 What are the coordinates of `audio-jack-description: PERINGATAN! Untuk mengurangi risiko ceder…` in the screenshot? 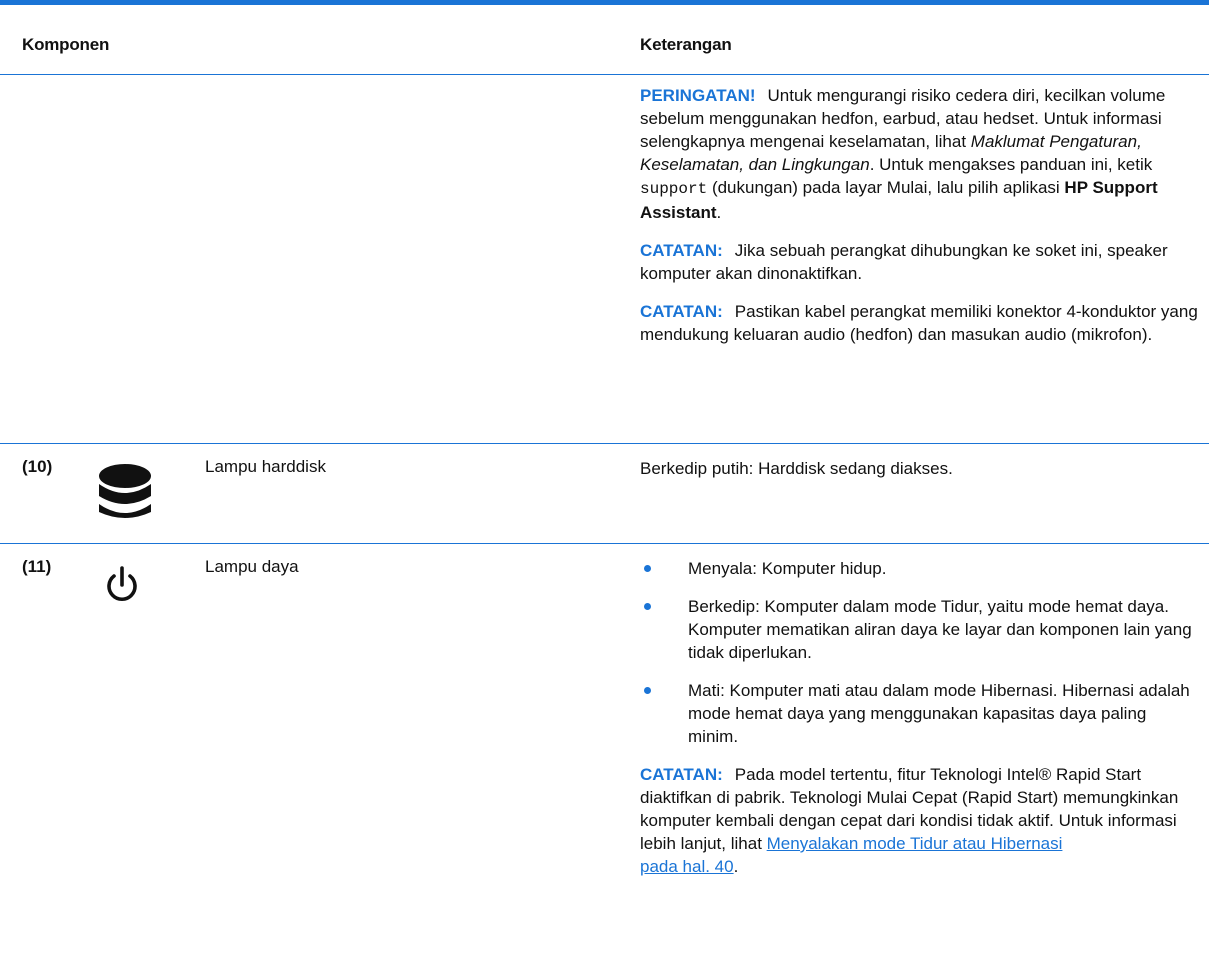 It's located at (920, 222).